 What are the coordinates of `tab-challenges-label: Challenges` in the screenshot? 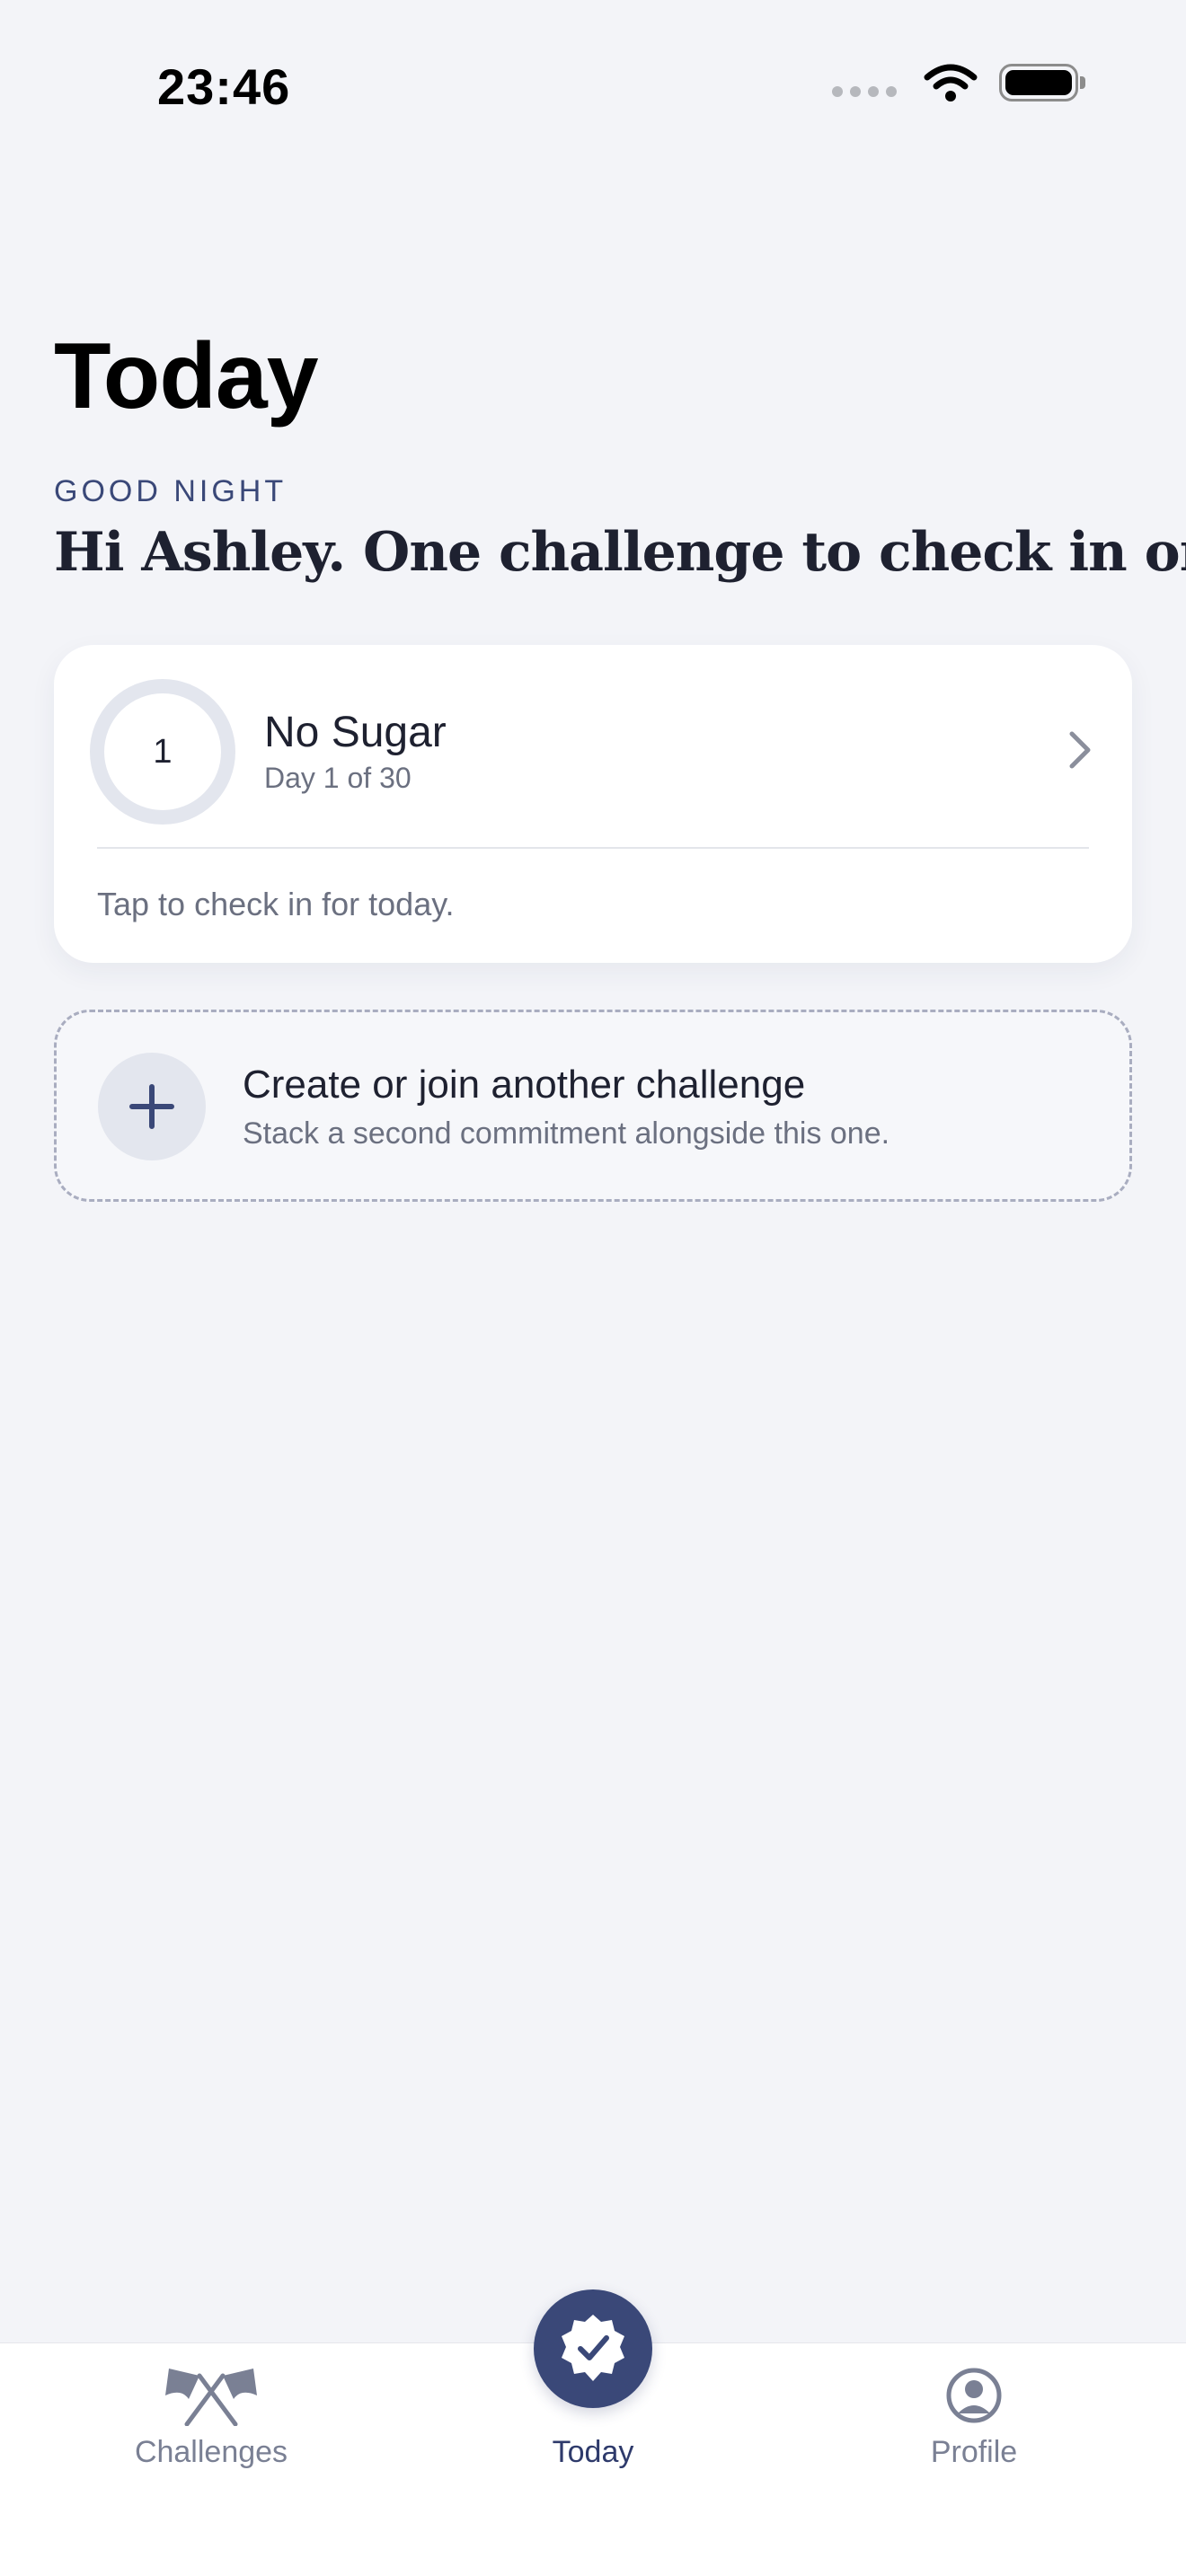 It's located at (211, 2452).